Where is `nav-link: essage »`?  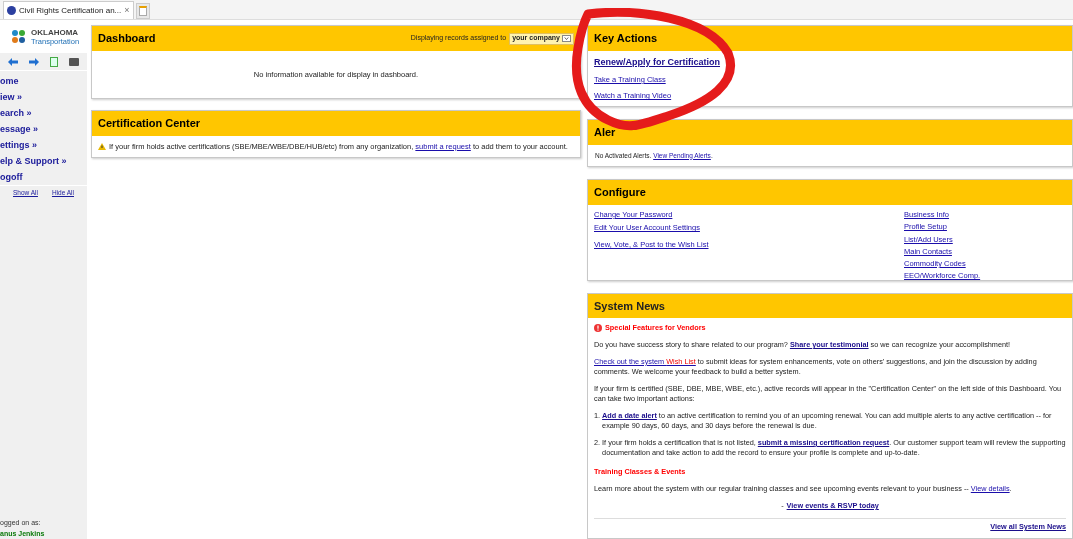
nav-link: essage » is located at coordinates (43, 129).